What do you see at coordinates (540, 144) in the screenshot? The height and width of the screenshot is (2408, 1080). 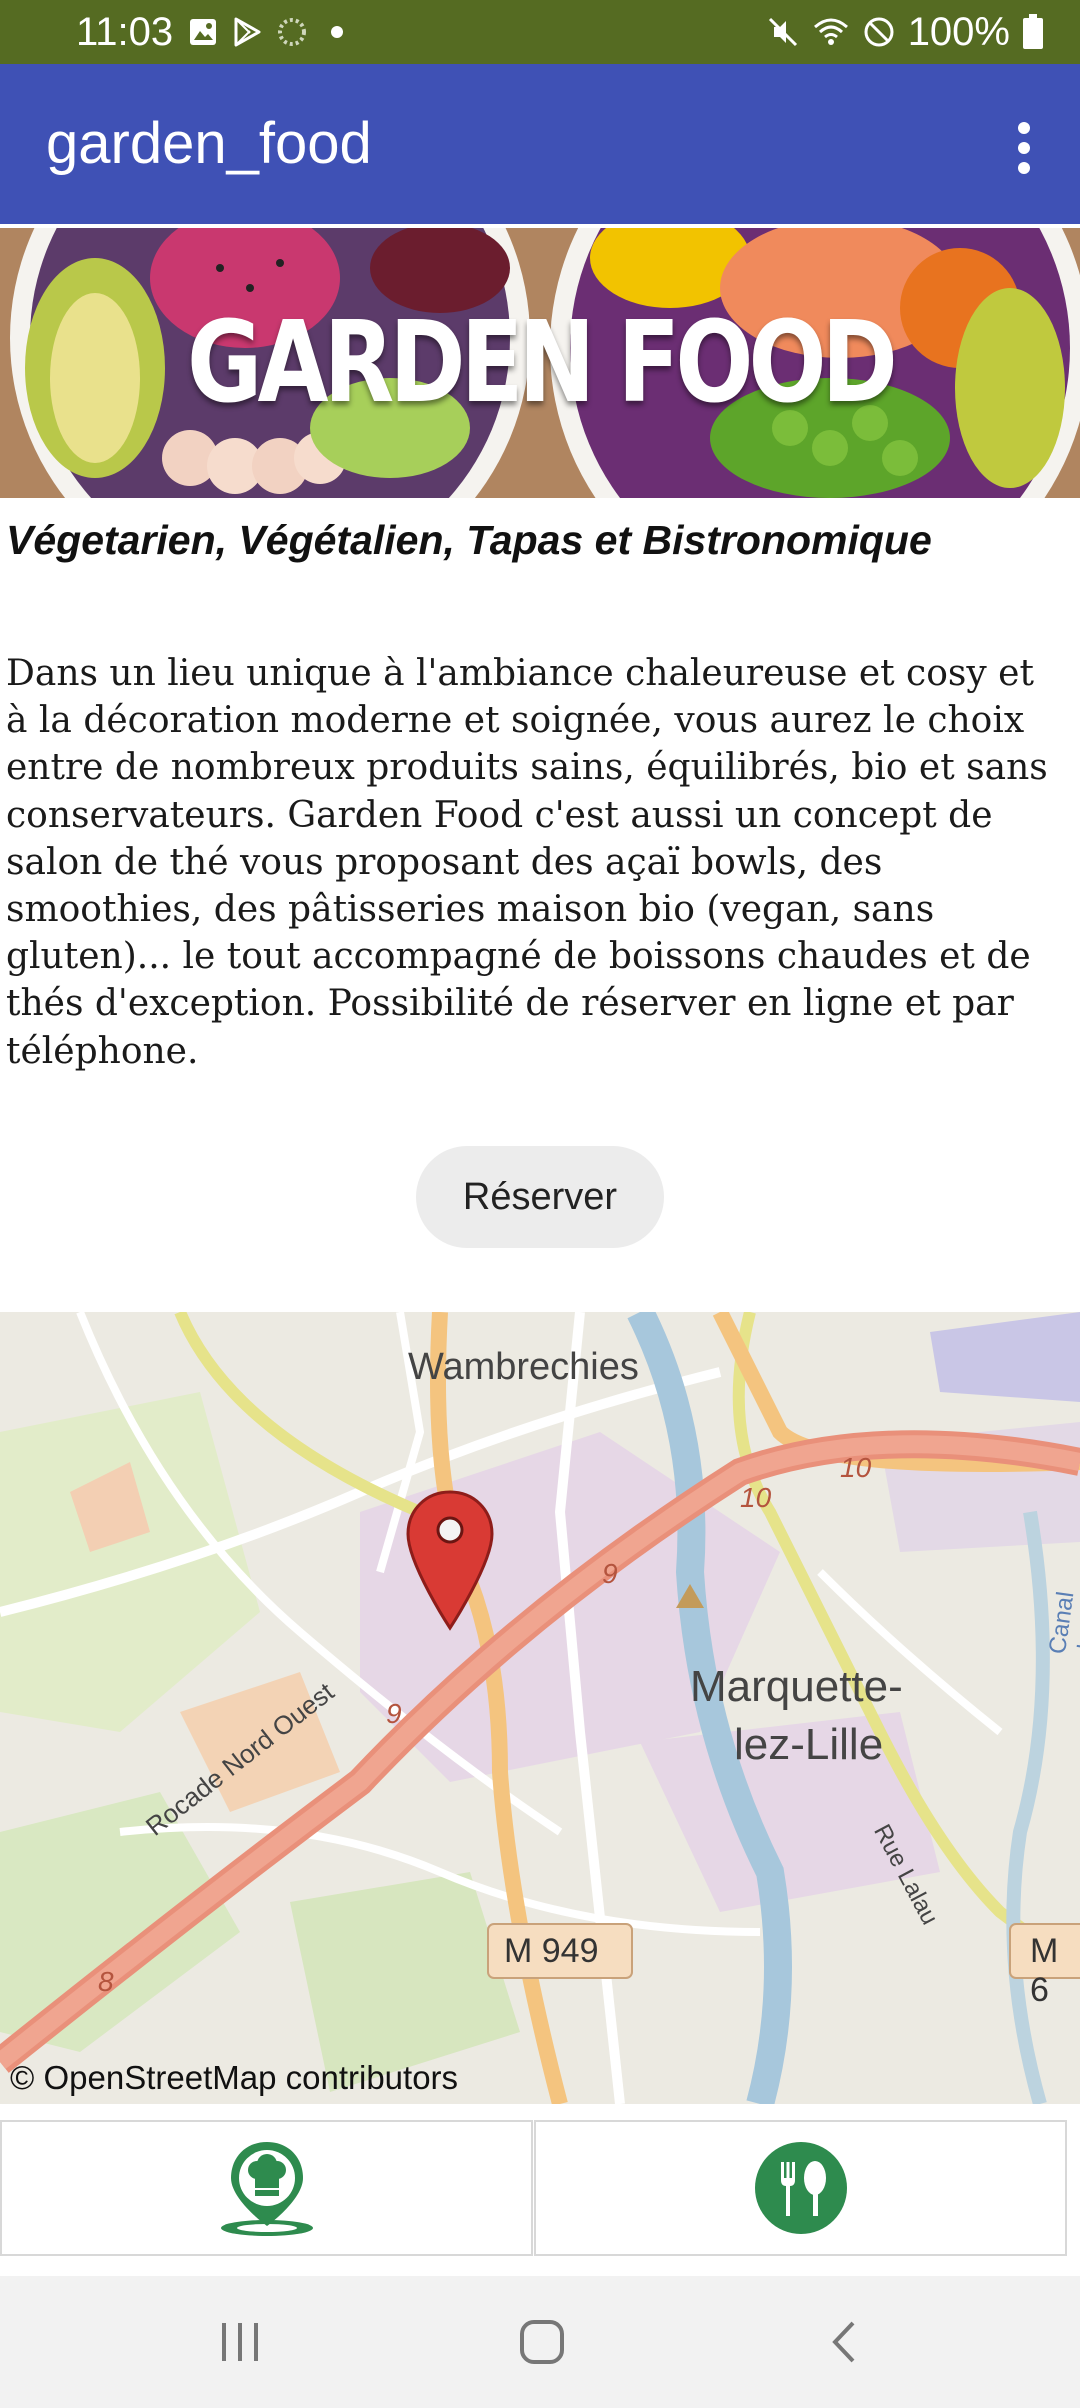 I see `app-bar: garden_food` at bounding box center [540, 144].